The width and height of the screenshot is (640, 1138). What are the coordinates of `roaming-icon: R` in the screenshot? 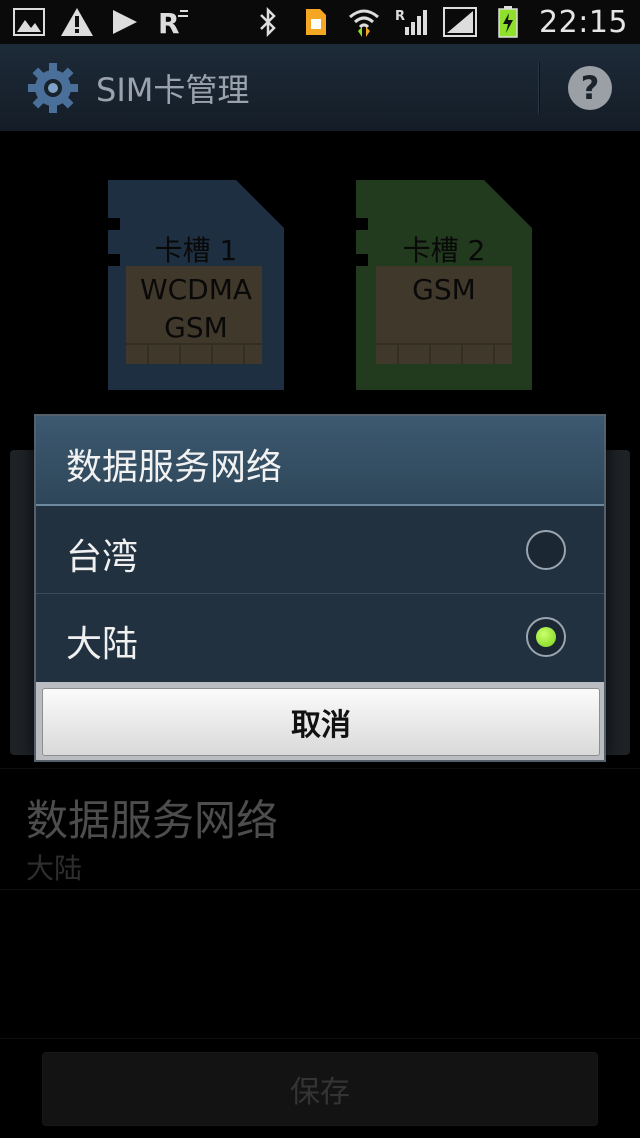 It's located at (173, 22).